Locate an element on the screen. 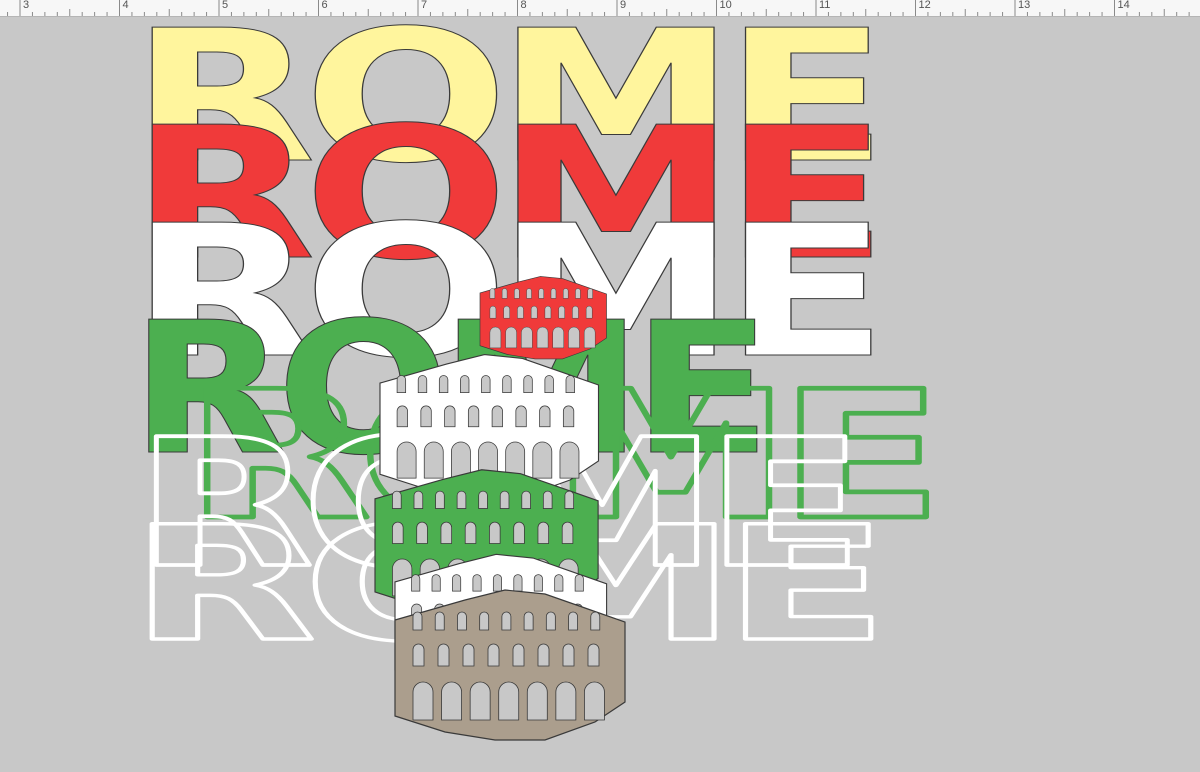  ruler-tick-label: 3 is located at coordinates (26, 5).